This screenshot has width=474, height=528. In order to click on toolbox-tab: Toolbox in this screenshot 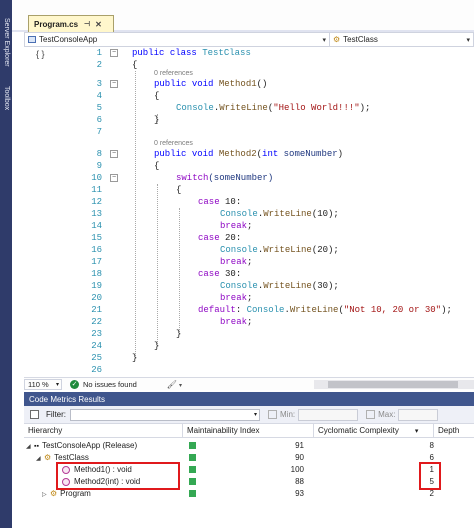, I will do `click(6, 98)`.